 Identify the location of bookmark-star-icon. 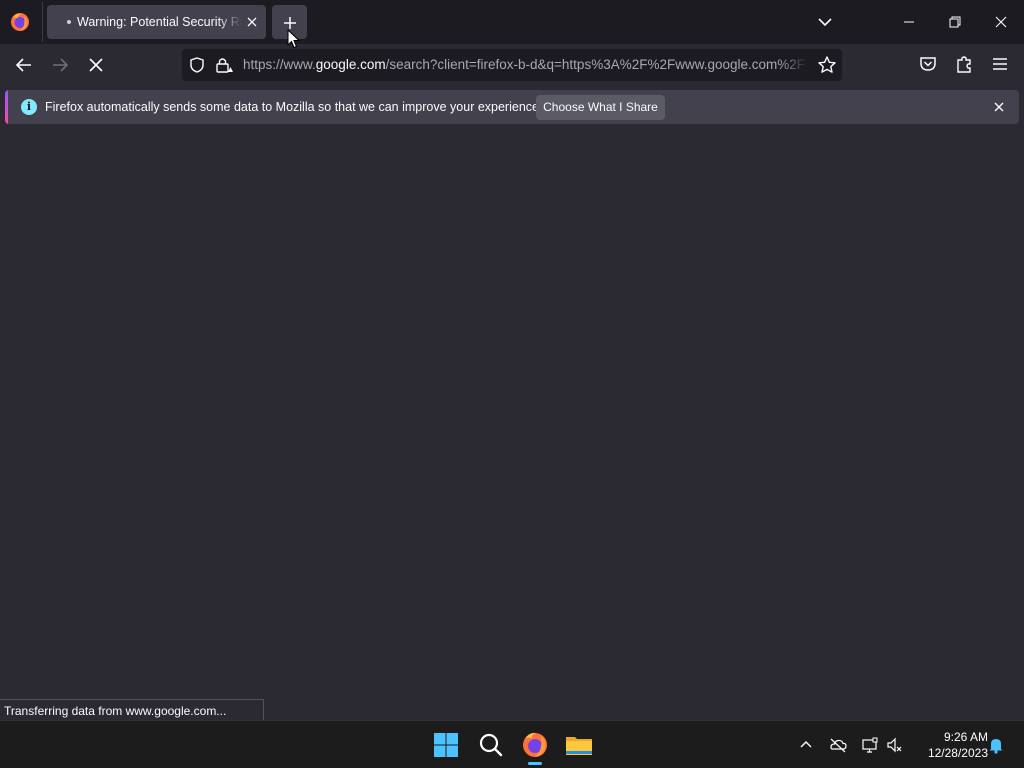
(827, 67).